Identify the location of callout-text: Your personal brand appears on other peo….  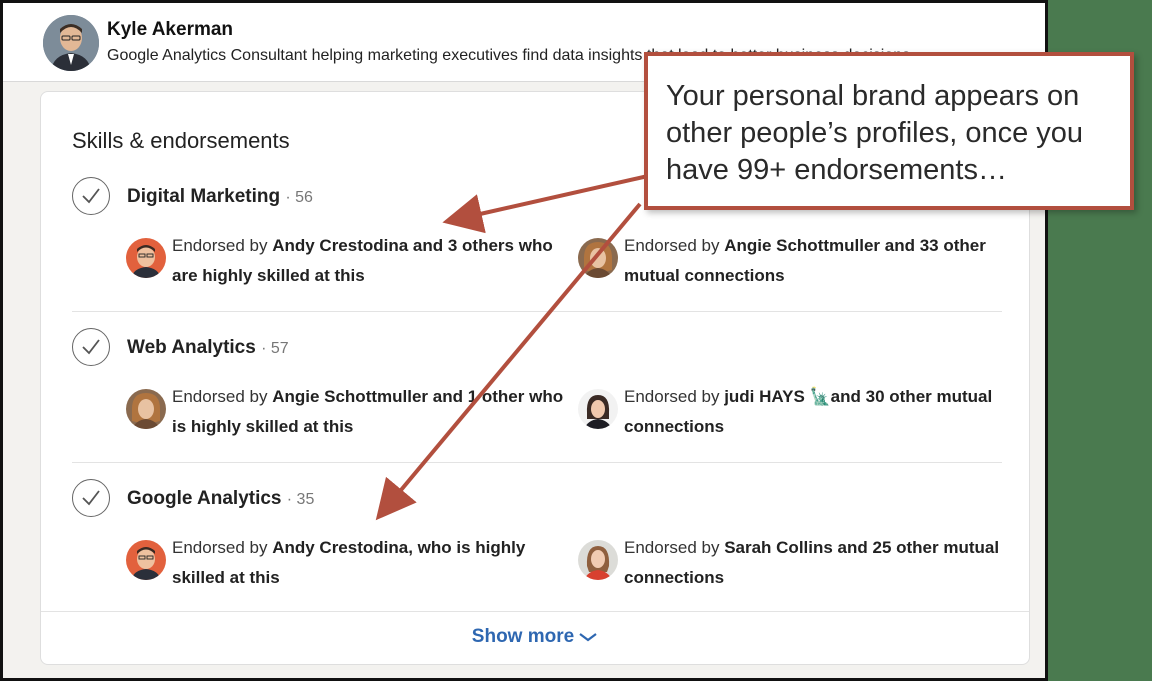
(875, 133).